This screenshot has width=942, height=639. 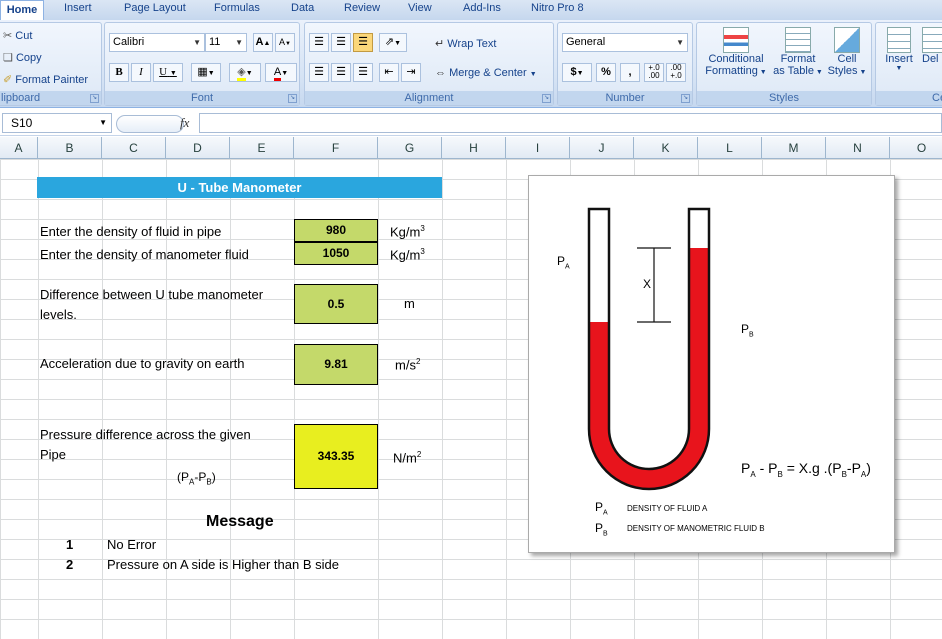 I want to click on tab-page-layout: Page Layout, so click(x=155, y=8).